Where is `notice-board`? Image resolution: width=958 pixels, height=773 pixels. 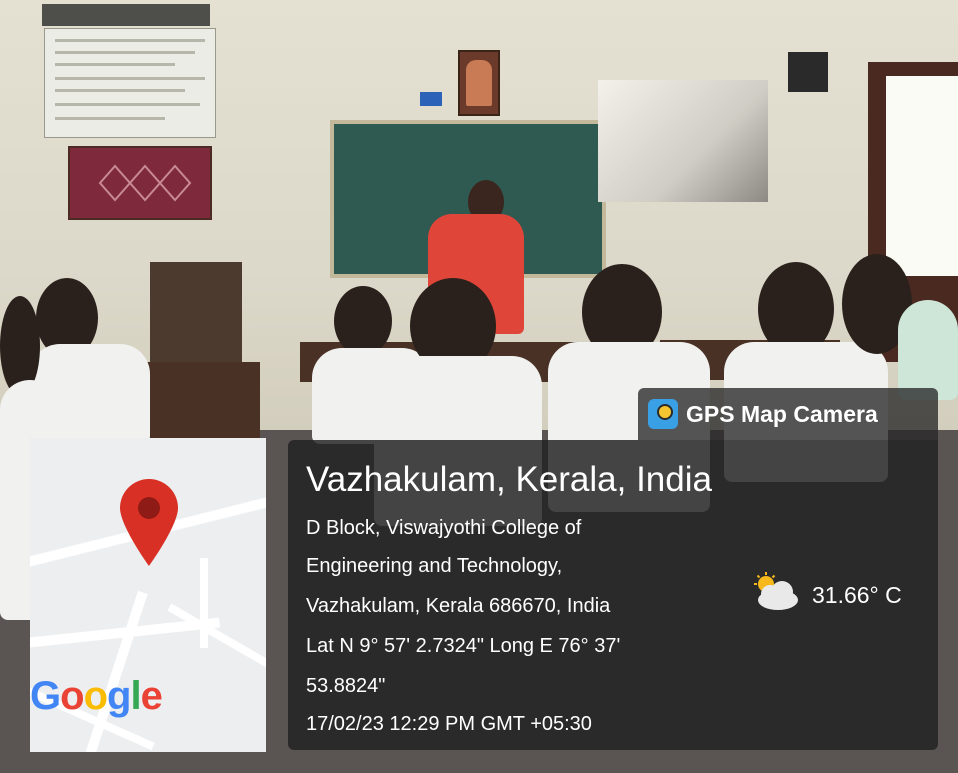 notice-board is located at coordinates (130, 83).